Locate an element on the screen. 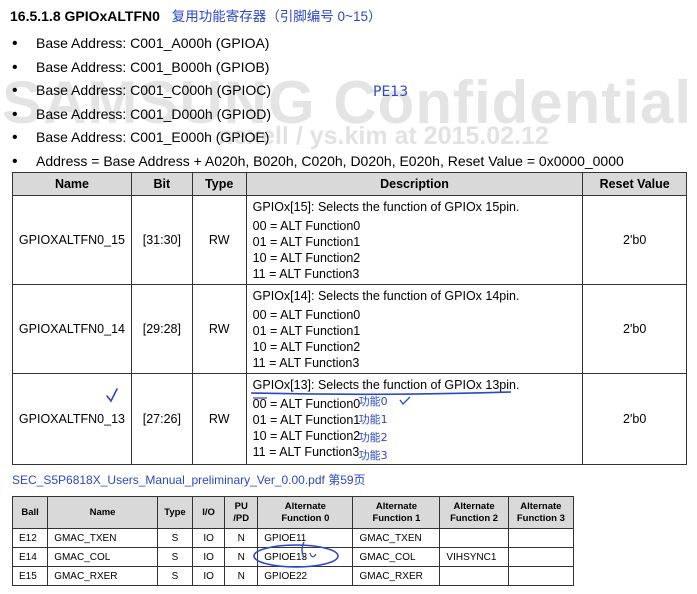 This screenshot has width=697, height=594. heading-annotation: 复用功能寄存器（引脚编号 0~15） is located at coordinates (276, 16).